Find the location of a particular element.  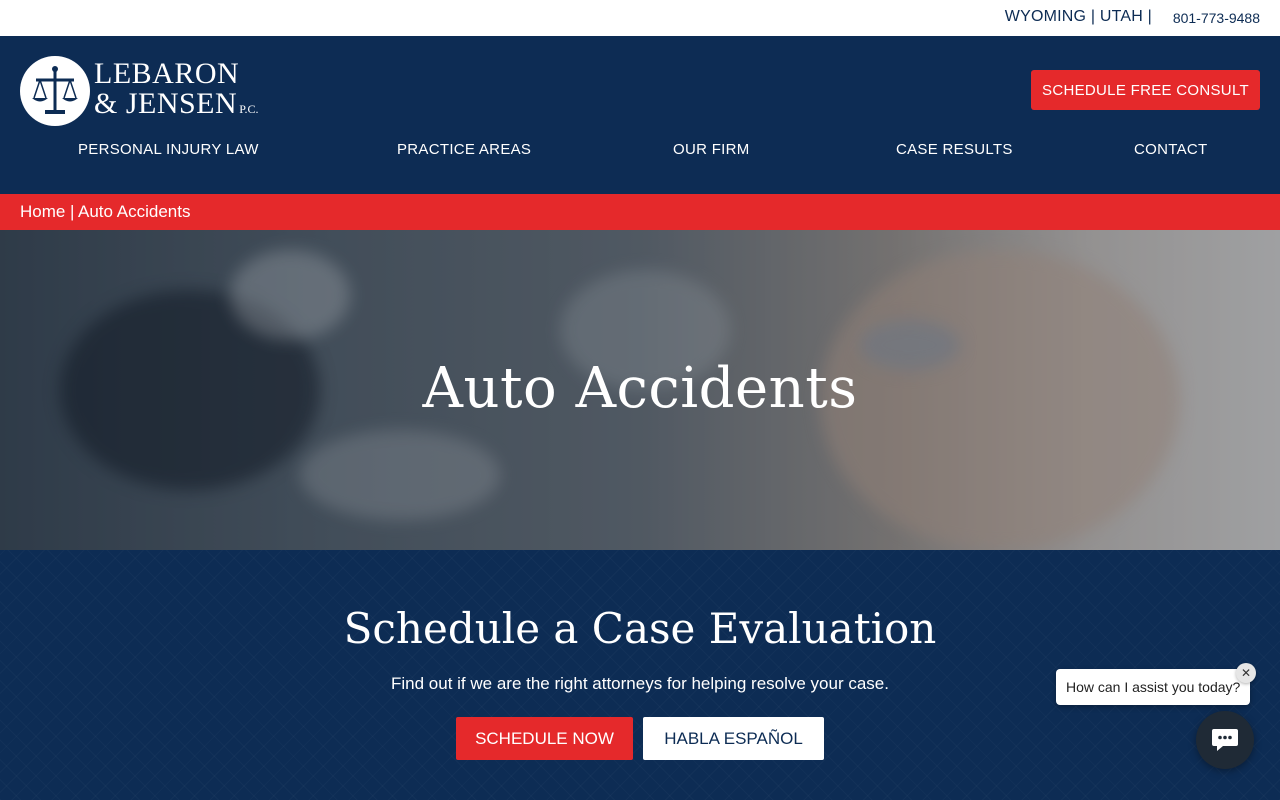

chat-icon is located at coordinates (1225, 740).